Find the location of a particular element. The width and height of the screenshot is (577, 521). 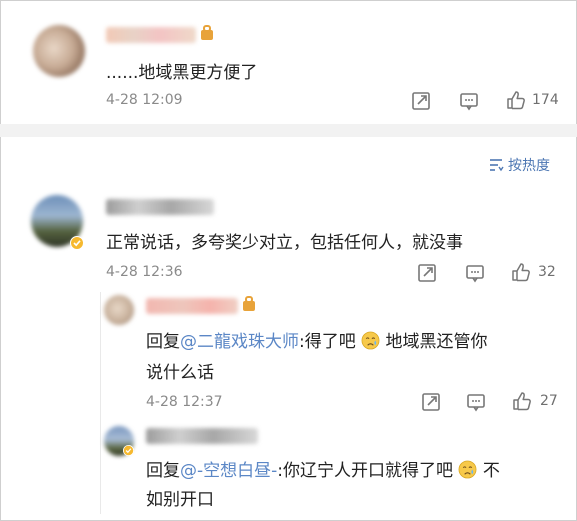

like-count: 32 is located at coordinates (547, 272).